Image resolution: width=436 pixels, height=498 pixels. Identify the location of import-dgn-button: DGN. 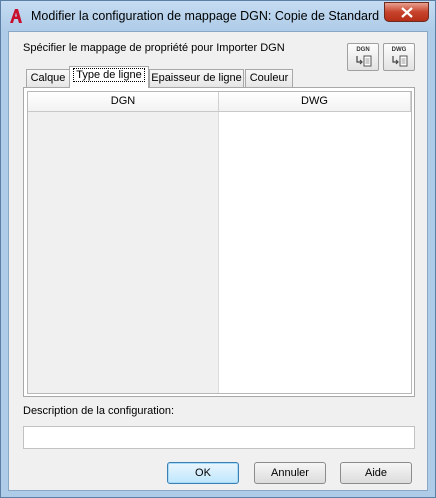
(363, 57).